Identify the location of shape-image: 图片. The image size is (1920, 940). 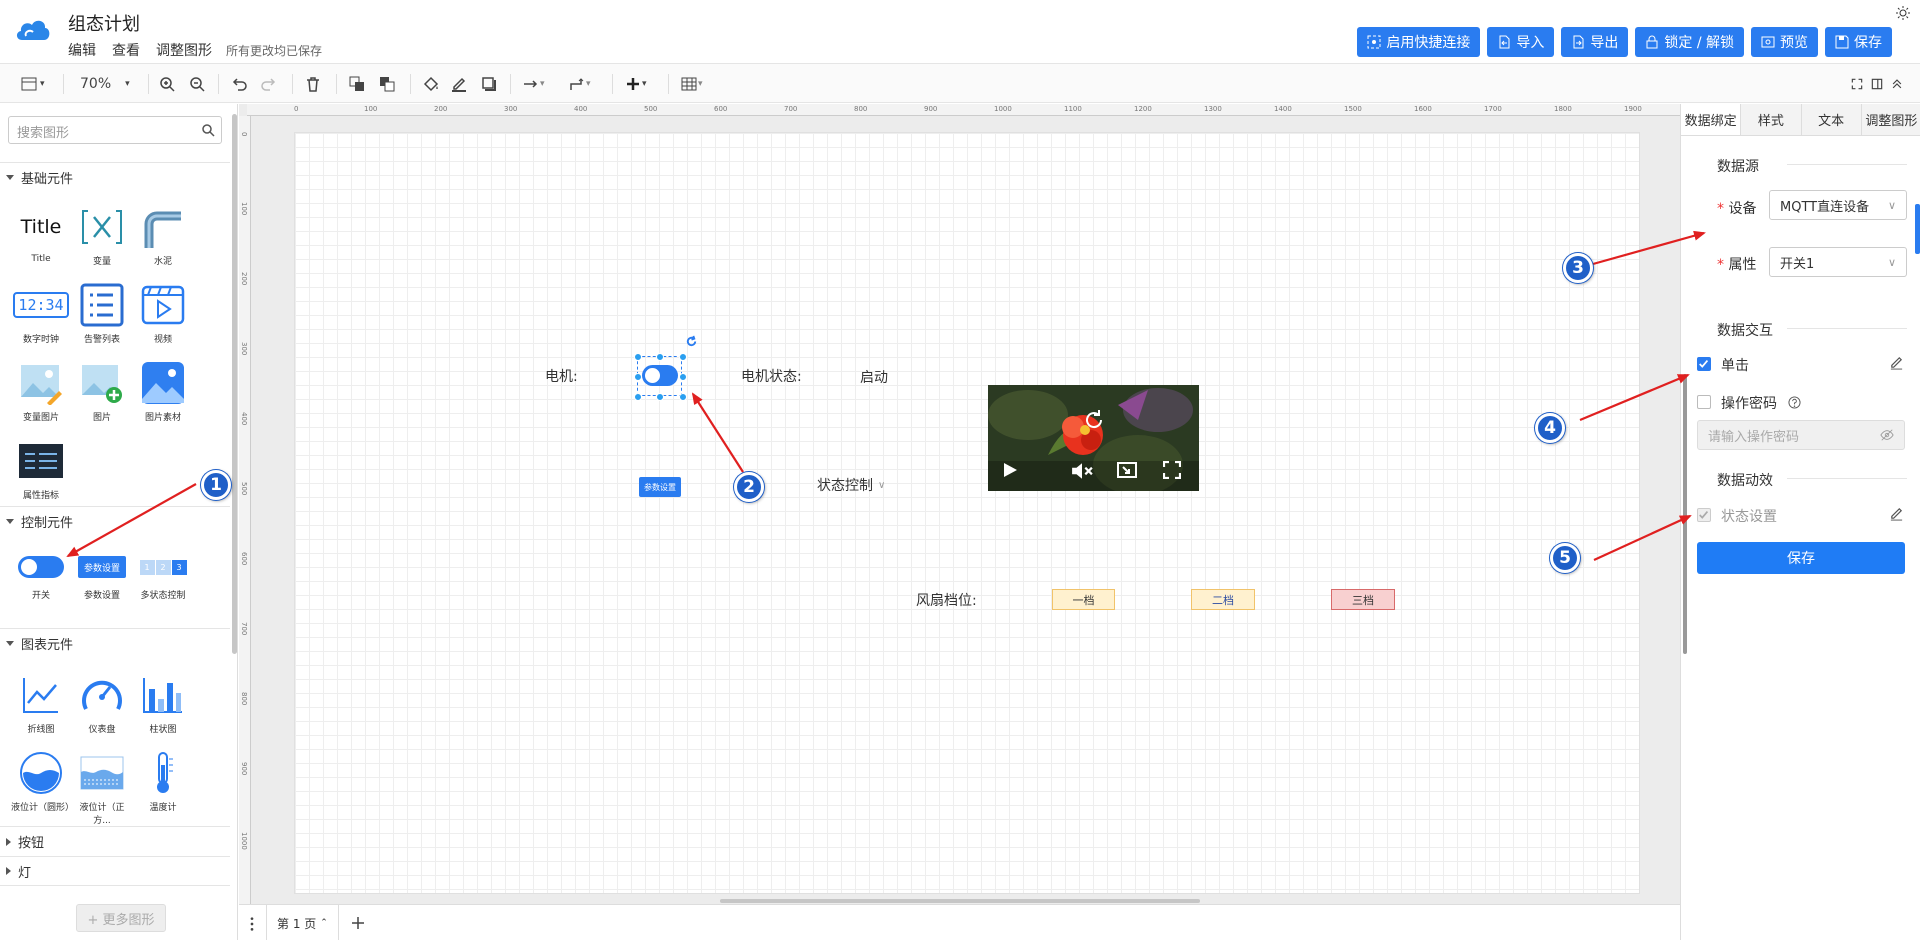
(102, 391).